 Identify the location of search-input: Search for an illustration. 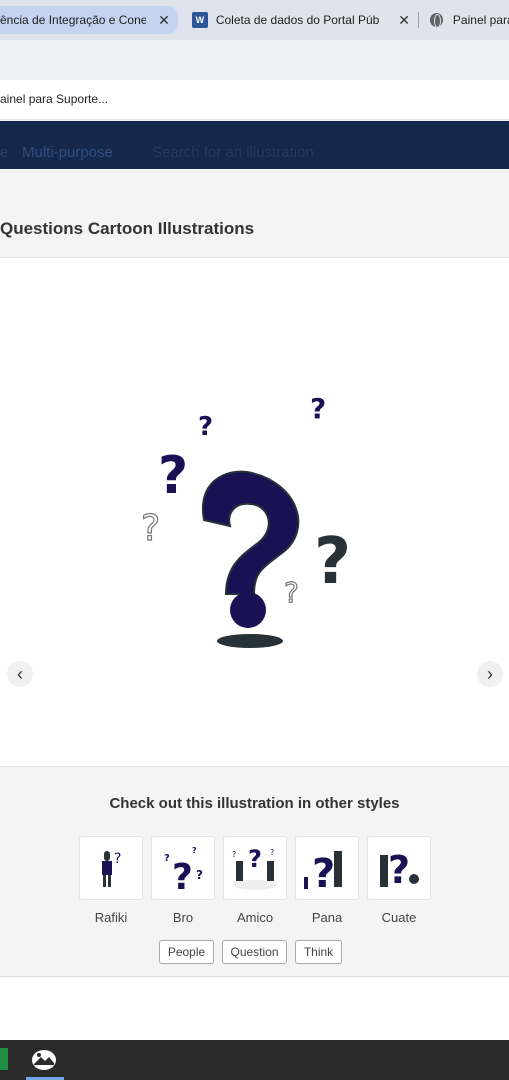
(233, 152).